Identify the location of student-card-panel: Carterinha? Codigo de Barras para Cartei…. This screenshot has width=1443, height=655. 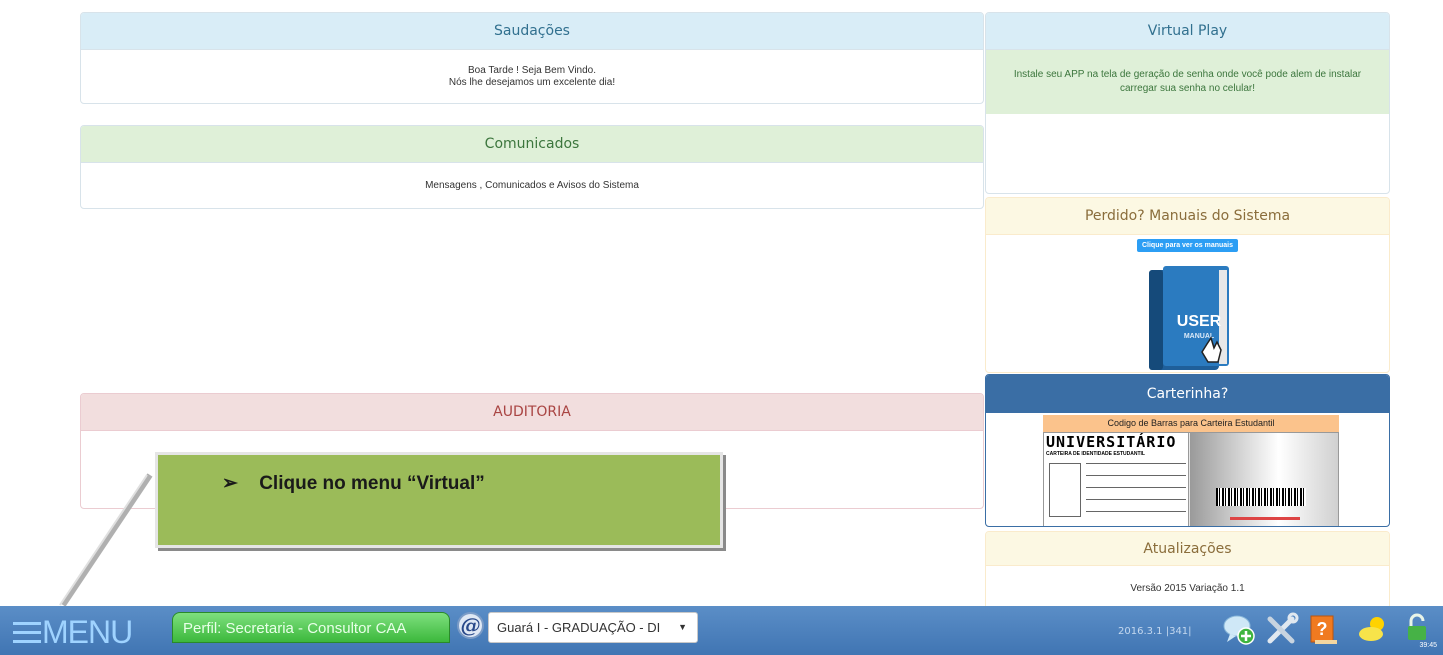
(1187, 450).